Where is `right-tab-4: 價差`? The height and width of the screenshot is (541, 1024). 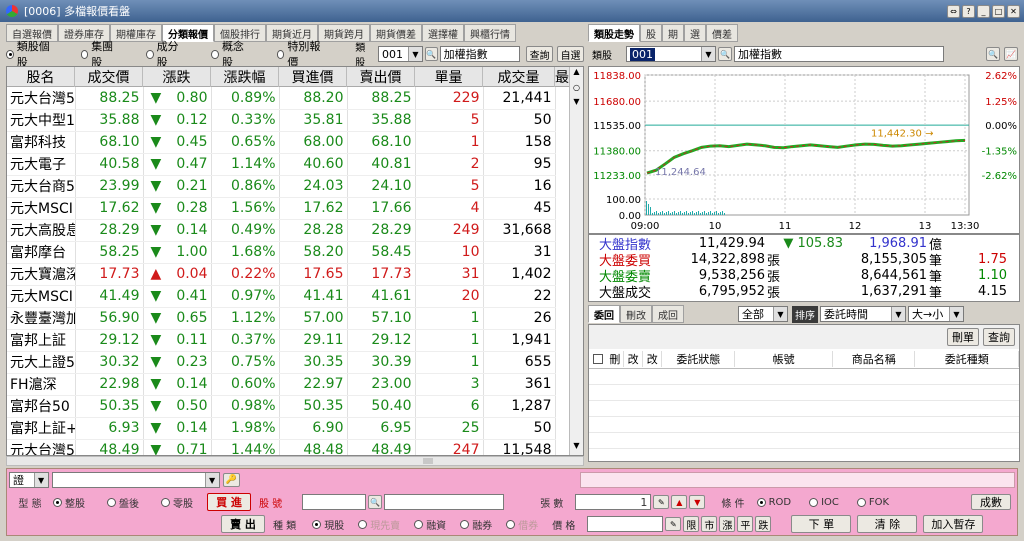
right-tab-4: 價差 is located at coordinates (722, 33).